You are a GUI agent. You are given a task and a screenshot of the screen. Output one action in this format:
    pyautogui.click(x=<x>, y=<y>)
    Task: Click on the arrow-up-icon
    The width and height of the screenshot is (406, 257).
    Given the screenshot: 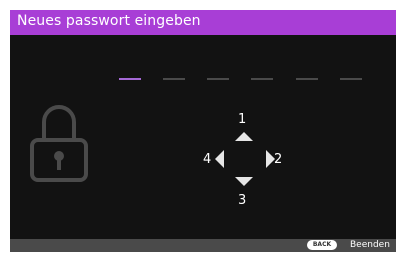 What is the action you would take?
    pyautogui.click(x=244, y=139)
    